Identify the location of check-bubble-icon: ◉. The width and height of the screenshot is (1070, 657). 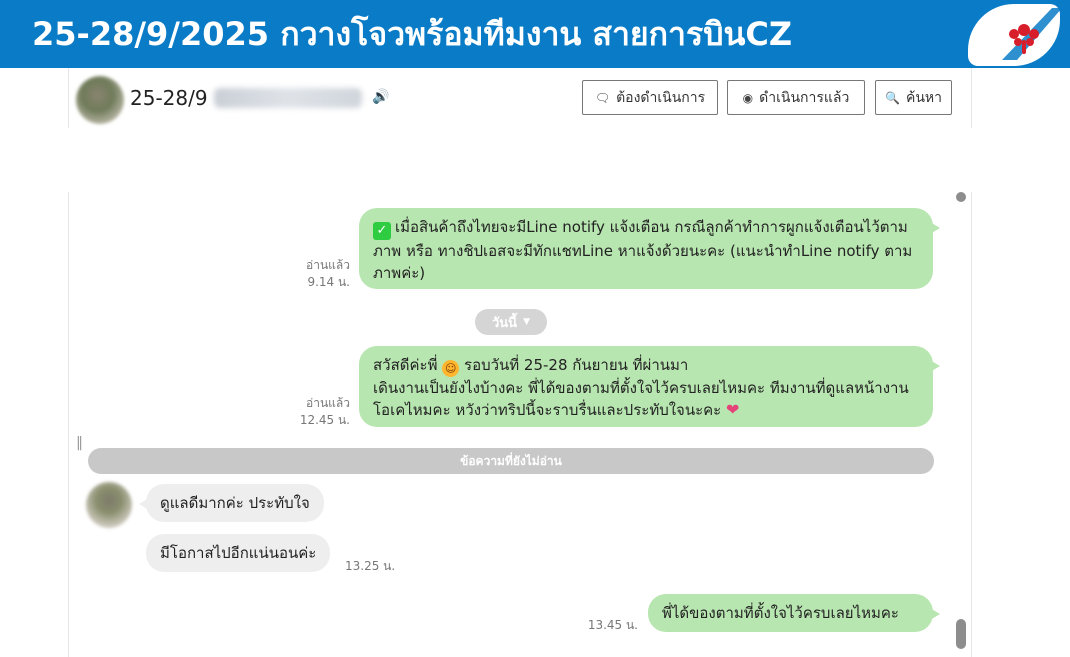
(748, 97).